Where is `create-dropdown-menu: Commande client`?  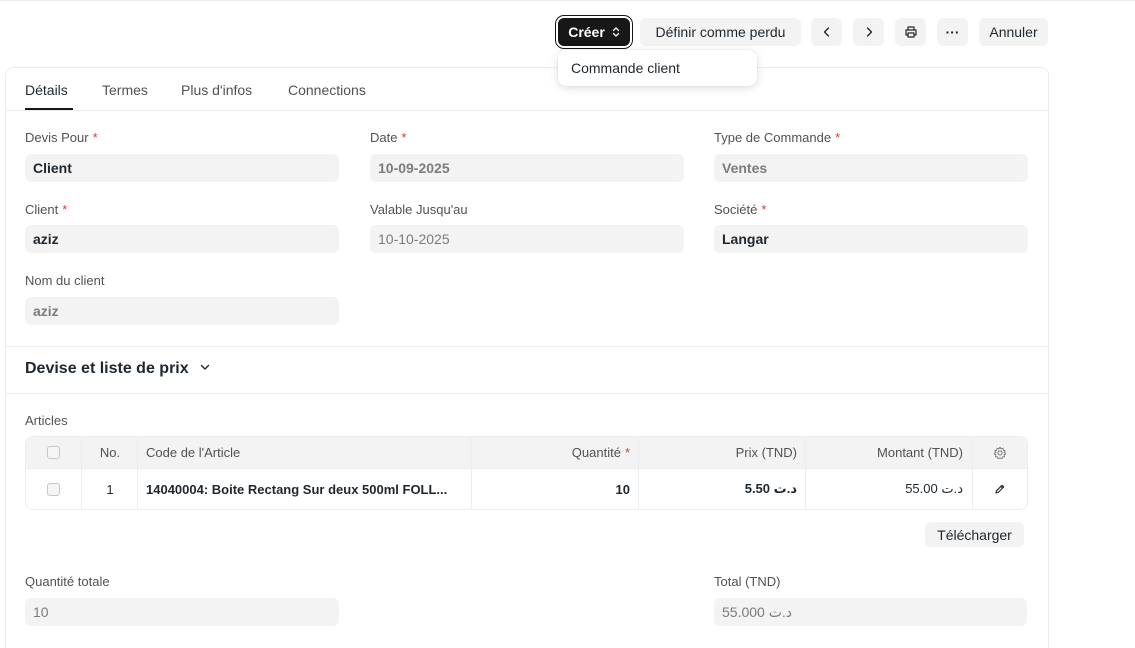
create-dropdown-menu: Commande client is located at coordinates (657, 68).